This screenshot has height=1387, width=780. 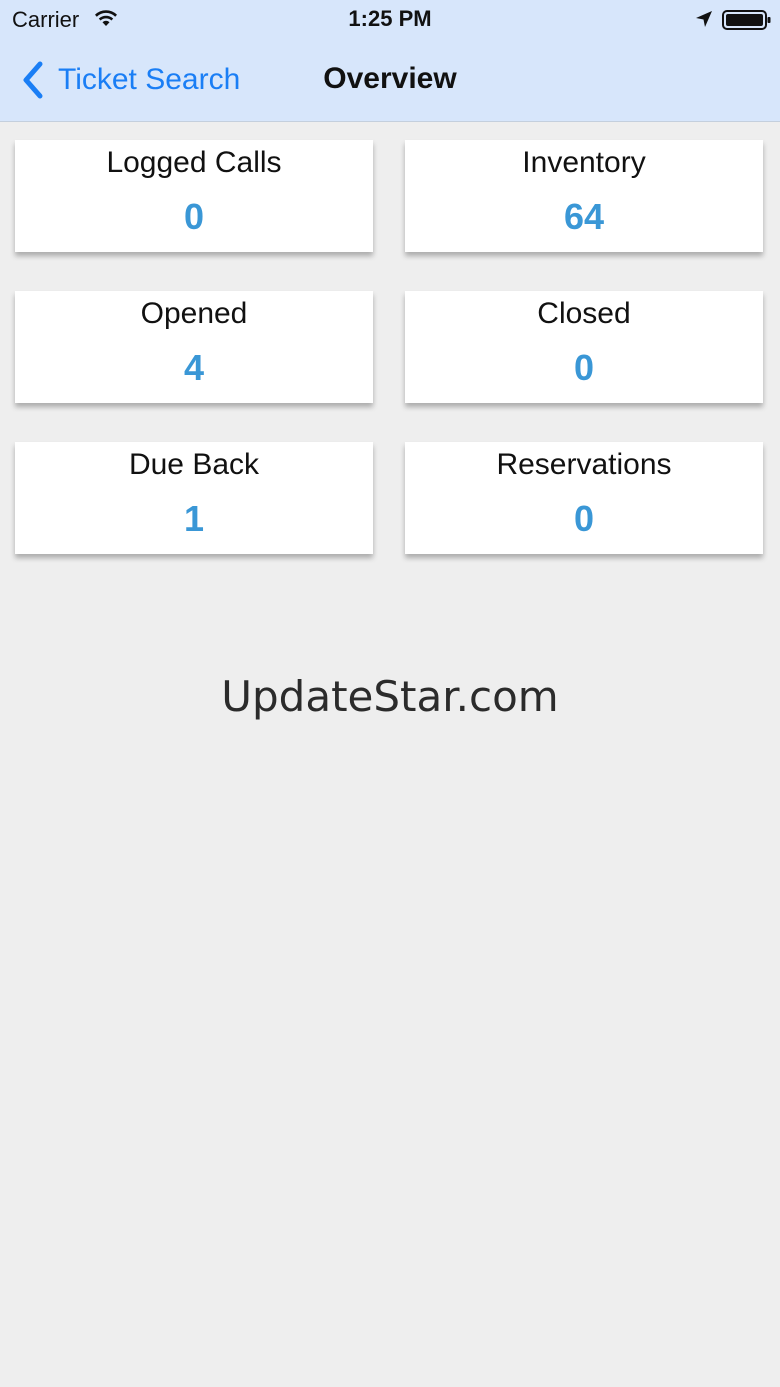 What do you see at coordinates (704, 19) in the screenshot?
I see `location-icon` at bounding box center [704, 19].